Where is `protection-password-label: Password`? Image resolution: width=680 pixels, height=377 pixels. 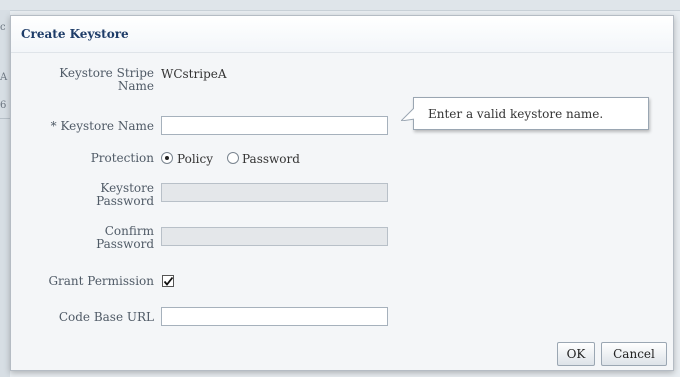
protection-password-label: Password is located at coordinates (271, 159).